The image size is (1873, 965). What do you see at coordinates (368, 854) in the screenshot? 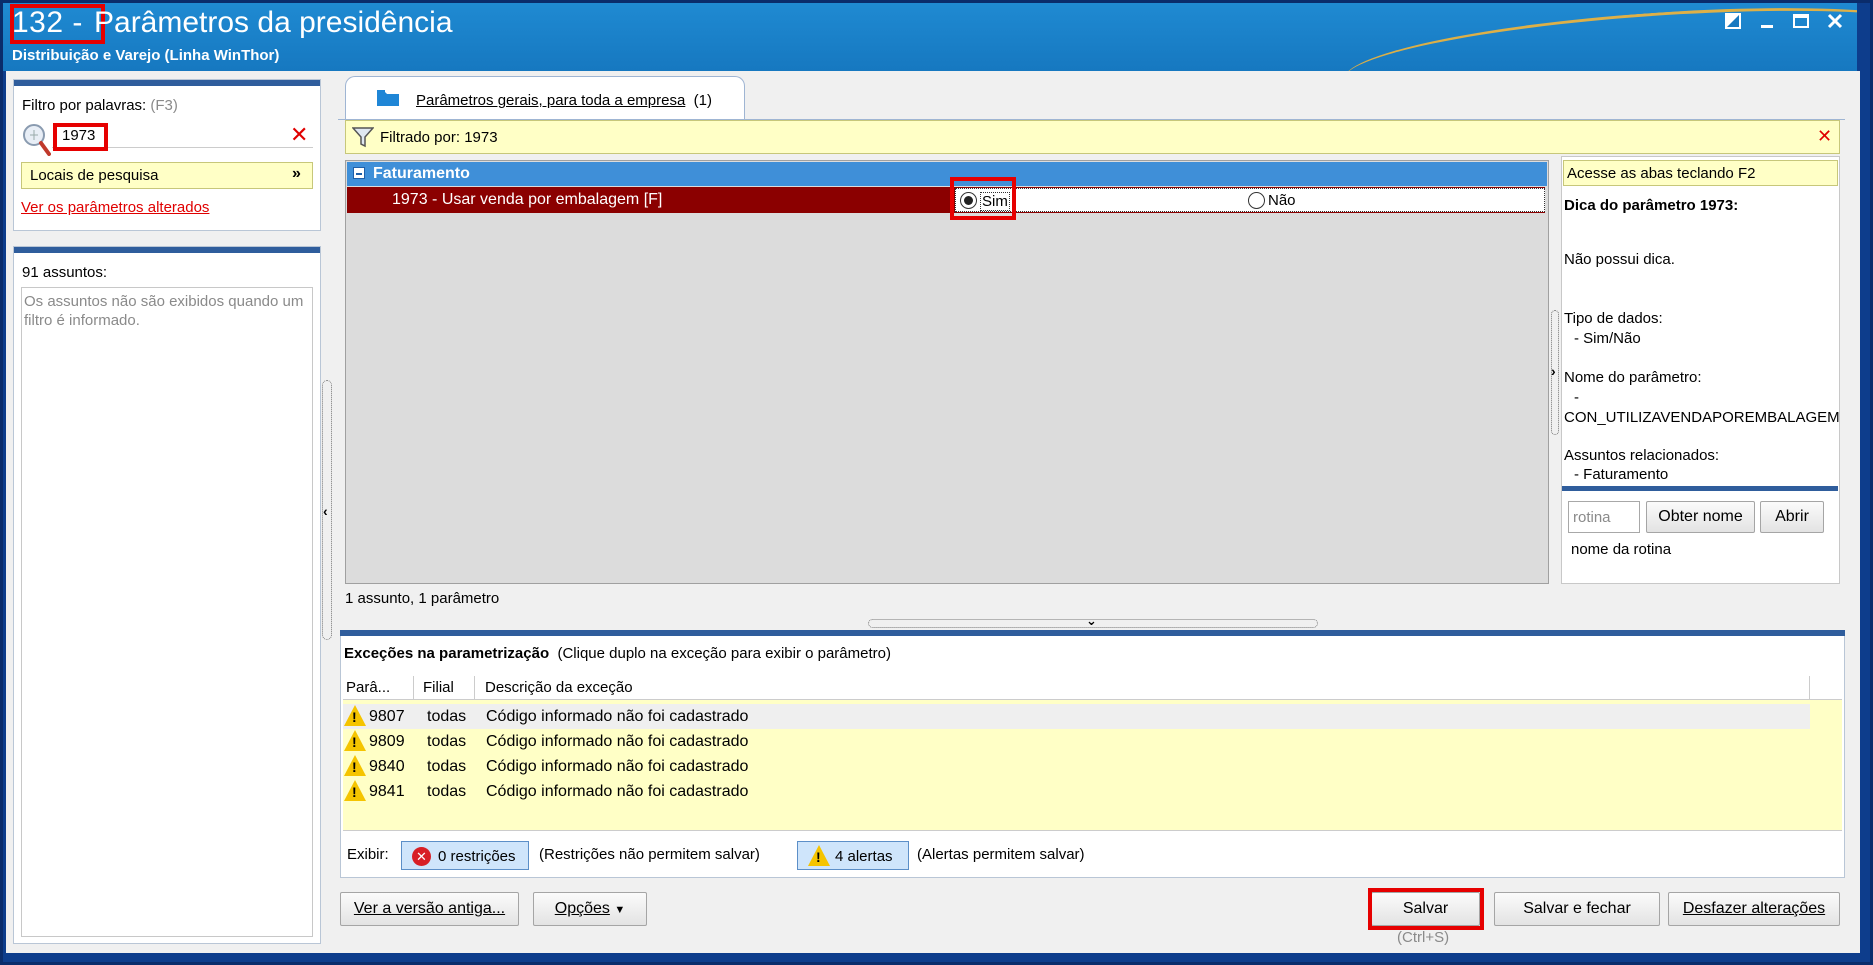
I see `show-label: Exibir:` at bounding box center [368, 854].